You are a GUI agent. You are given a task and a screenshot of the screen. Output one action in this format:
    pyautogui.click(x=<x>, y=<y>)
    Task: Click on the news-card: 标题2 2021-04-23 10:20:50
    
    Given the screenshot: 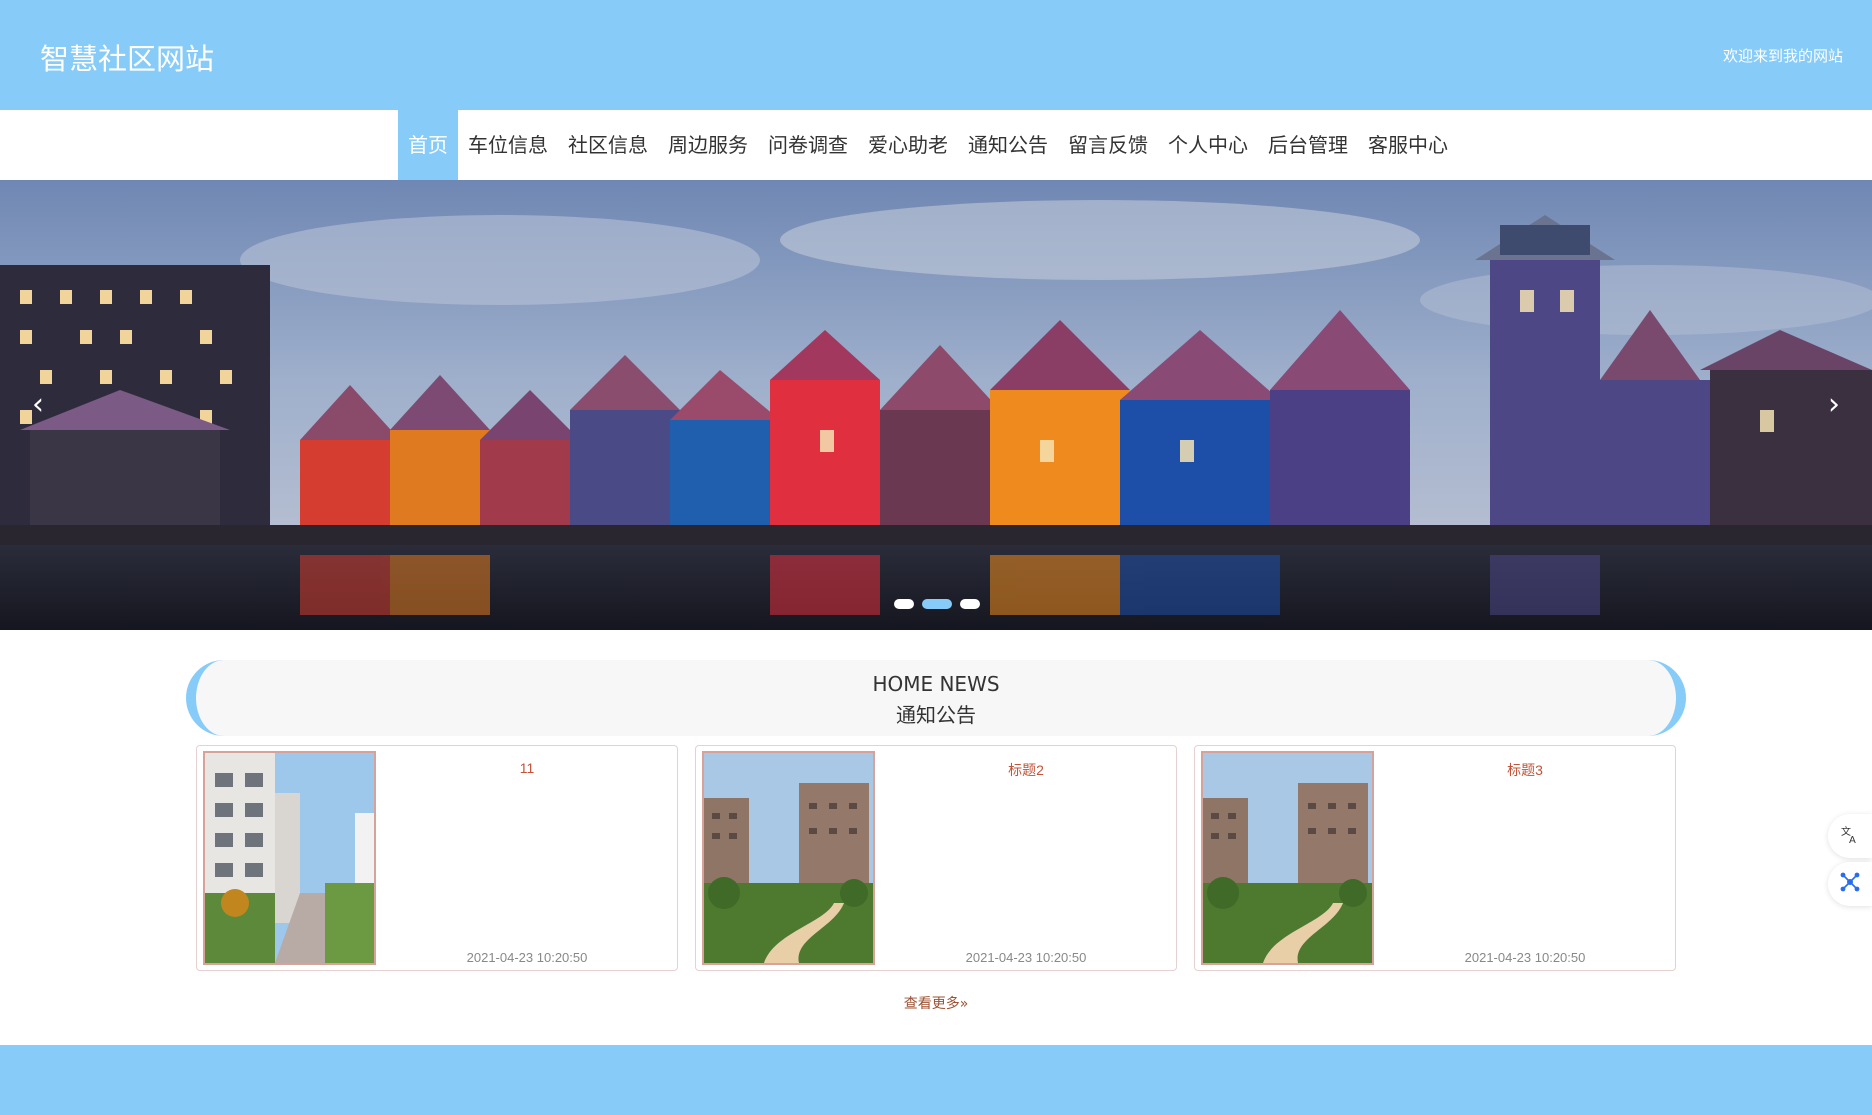 What is the action you would take?
    pyautogui.click(x=936, y=858)
    